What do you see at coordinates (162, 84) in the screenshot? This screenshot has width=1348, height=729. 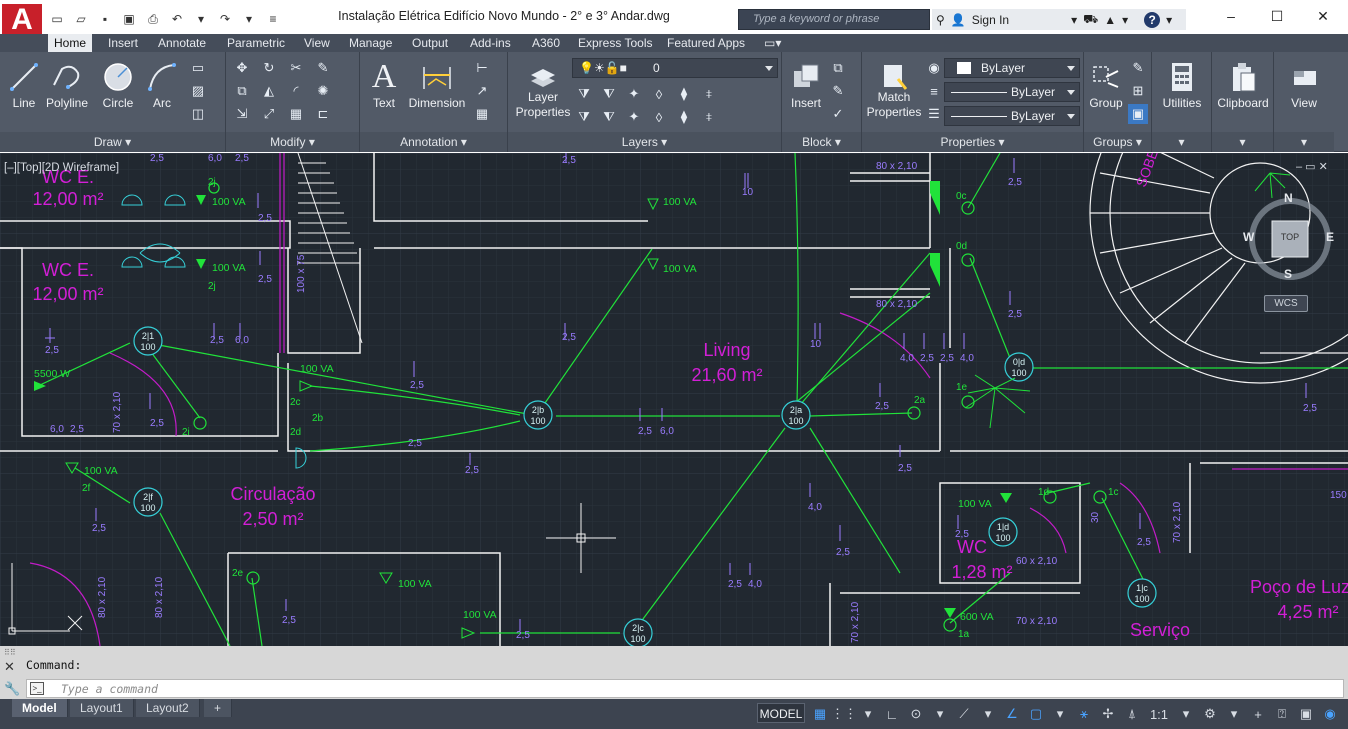 I see `arc-tool: Arc` at bounding box center [162, 84].